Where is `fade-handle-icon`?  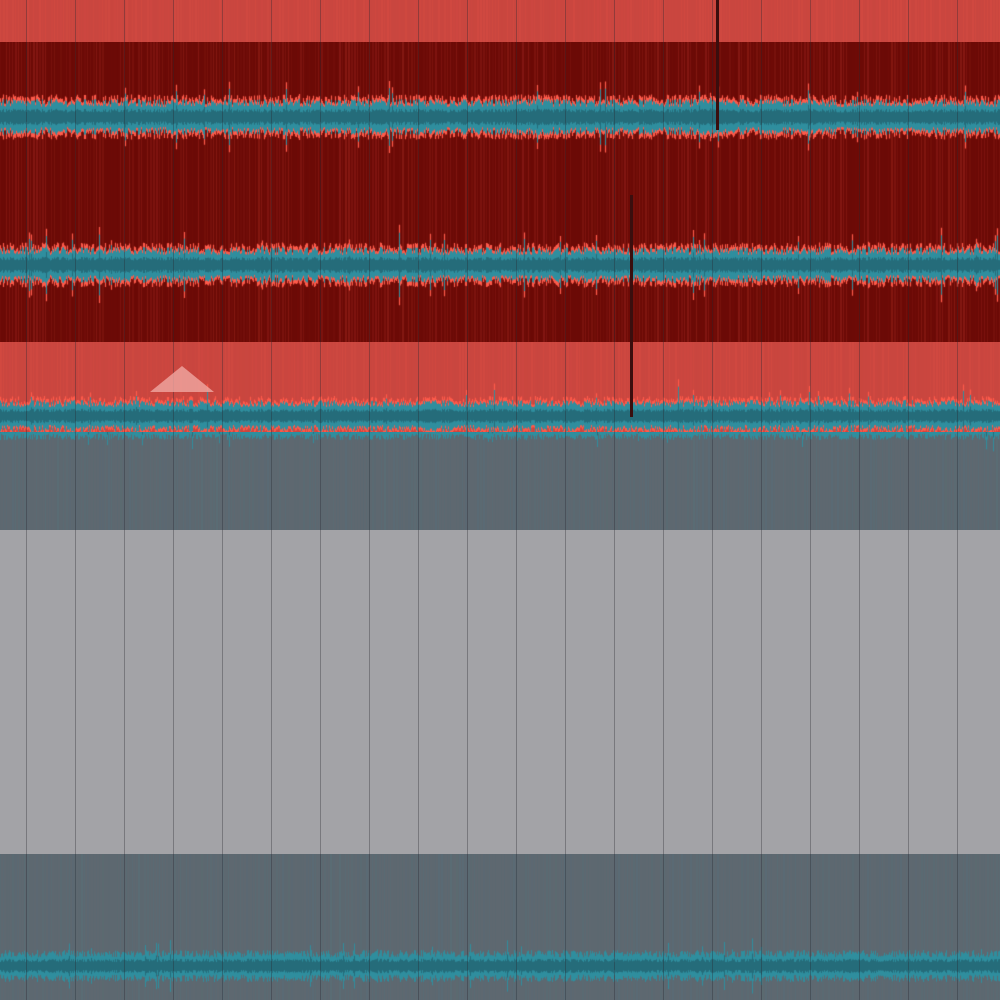
fade-handle-icon is located at coordinates (182, 379).